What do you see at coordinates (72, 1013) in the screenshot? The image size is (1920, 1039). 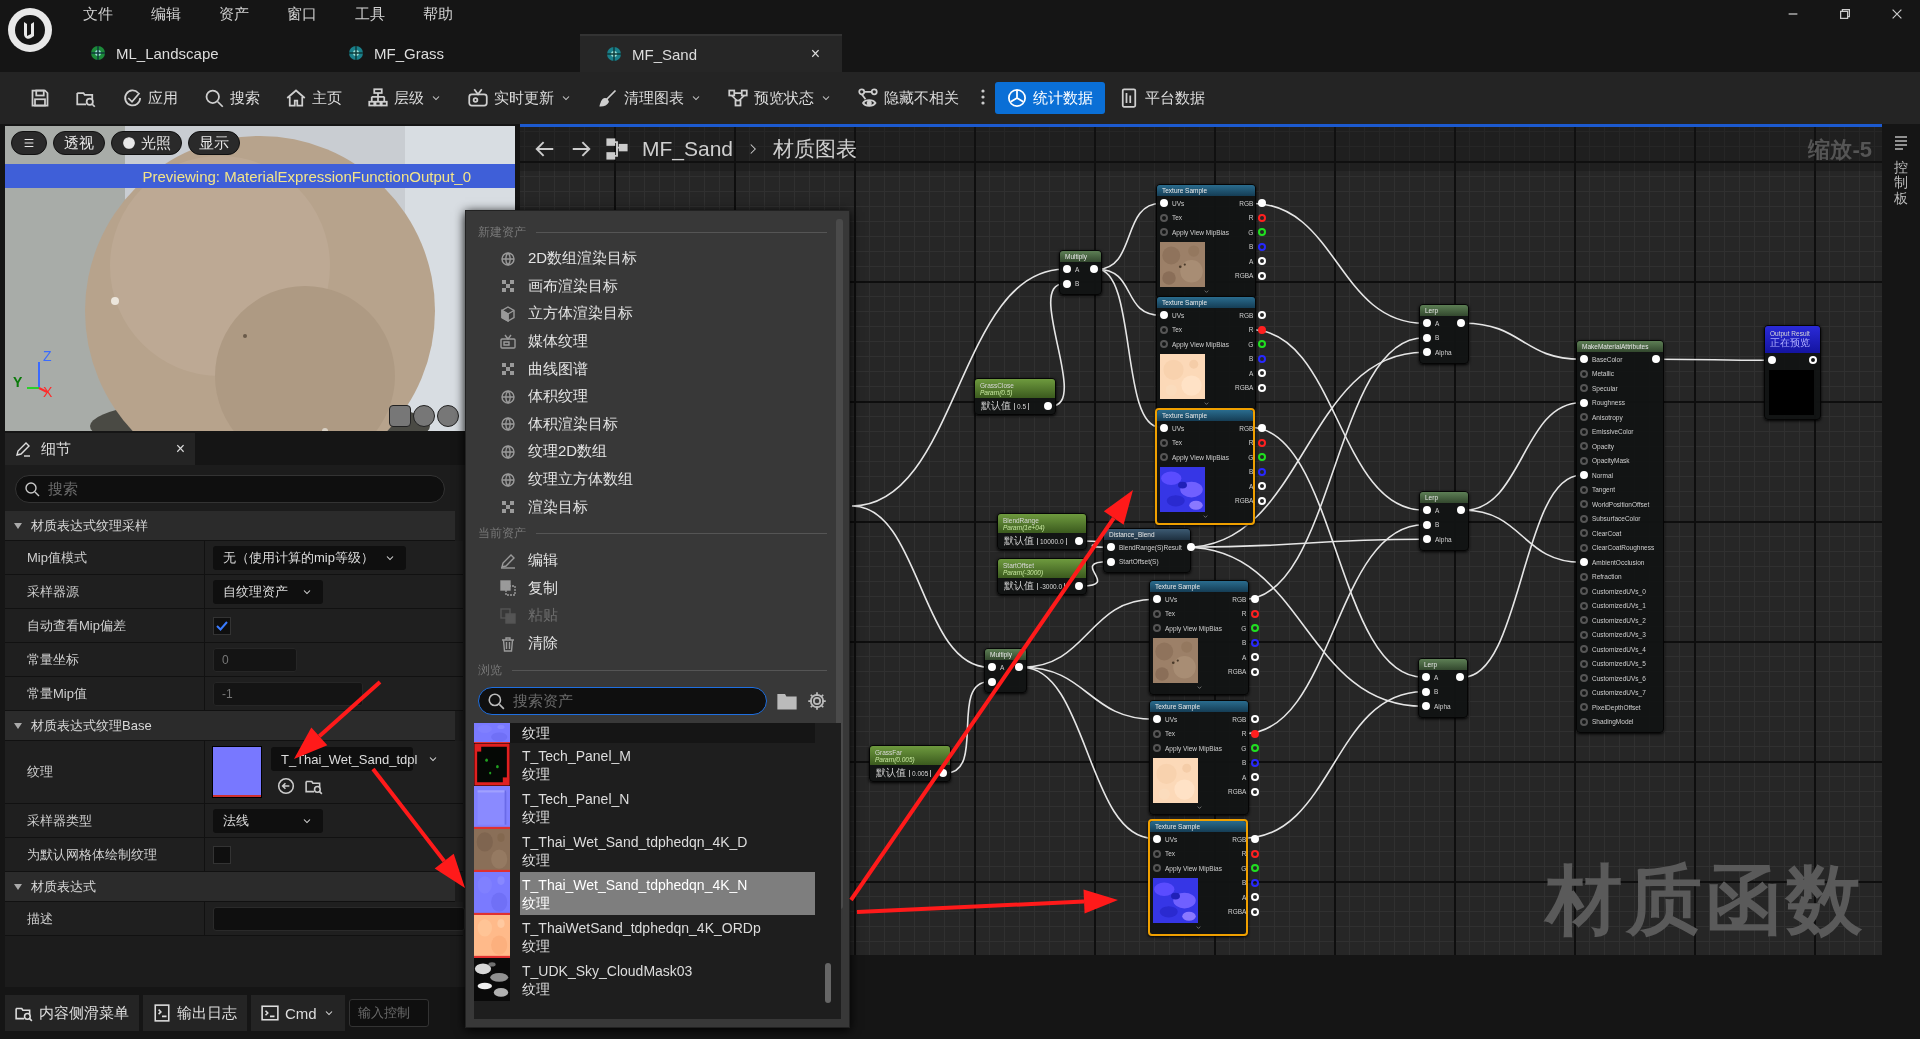 I see `panel-button: 内容侧滑菜单` at bounding box center [72, 1013].